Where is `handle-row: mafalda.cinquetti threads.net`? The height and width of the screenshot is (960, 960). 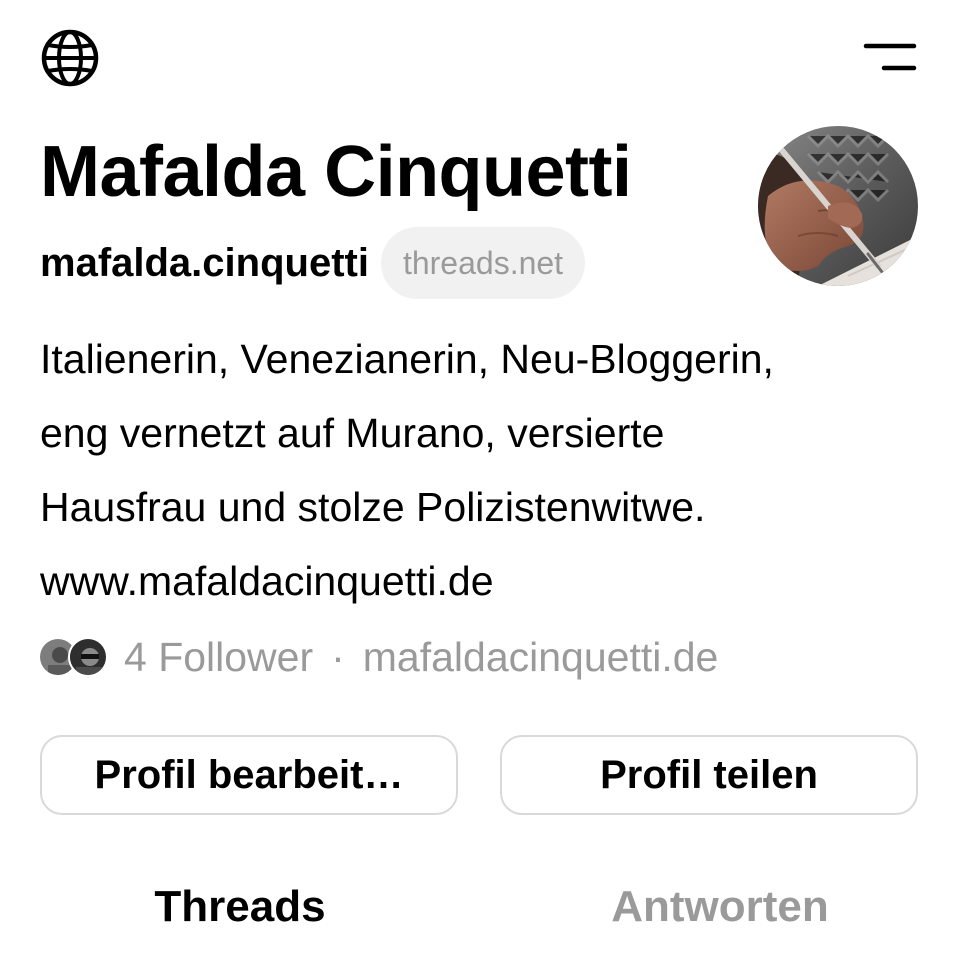 handle-row: mafalda.cinquetti threads.net is located at coordinates (313, 263).